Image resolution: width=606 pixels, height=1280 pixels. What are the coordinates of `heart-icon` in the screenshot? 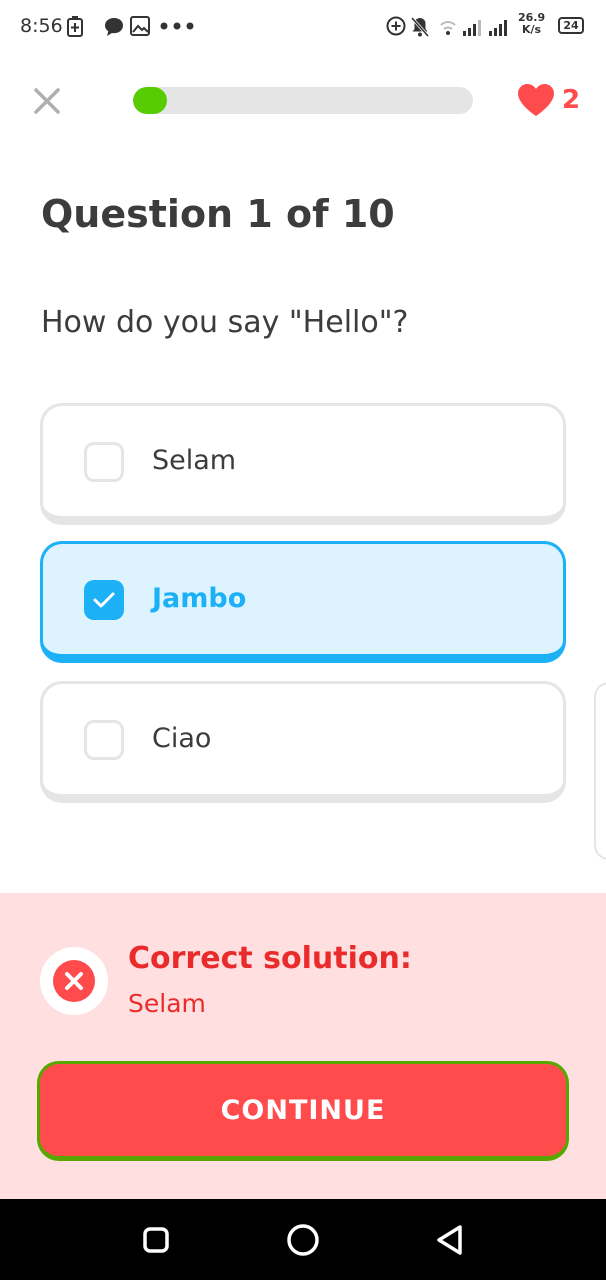 It's located at (536, 100).